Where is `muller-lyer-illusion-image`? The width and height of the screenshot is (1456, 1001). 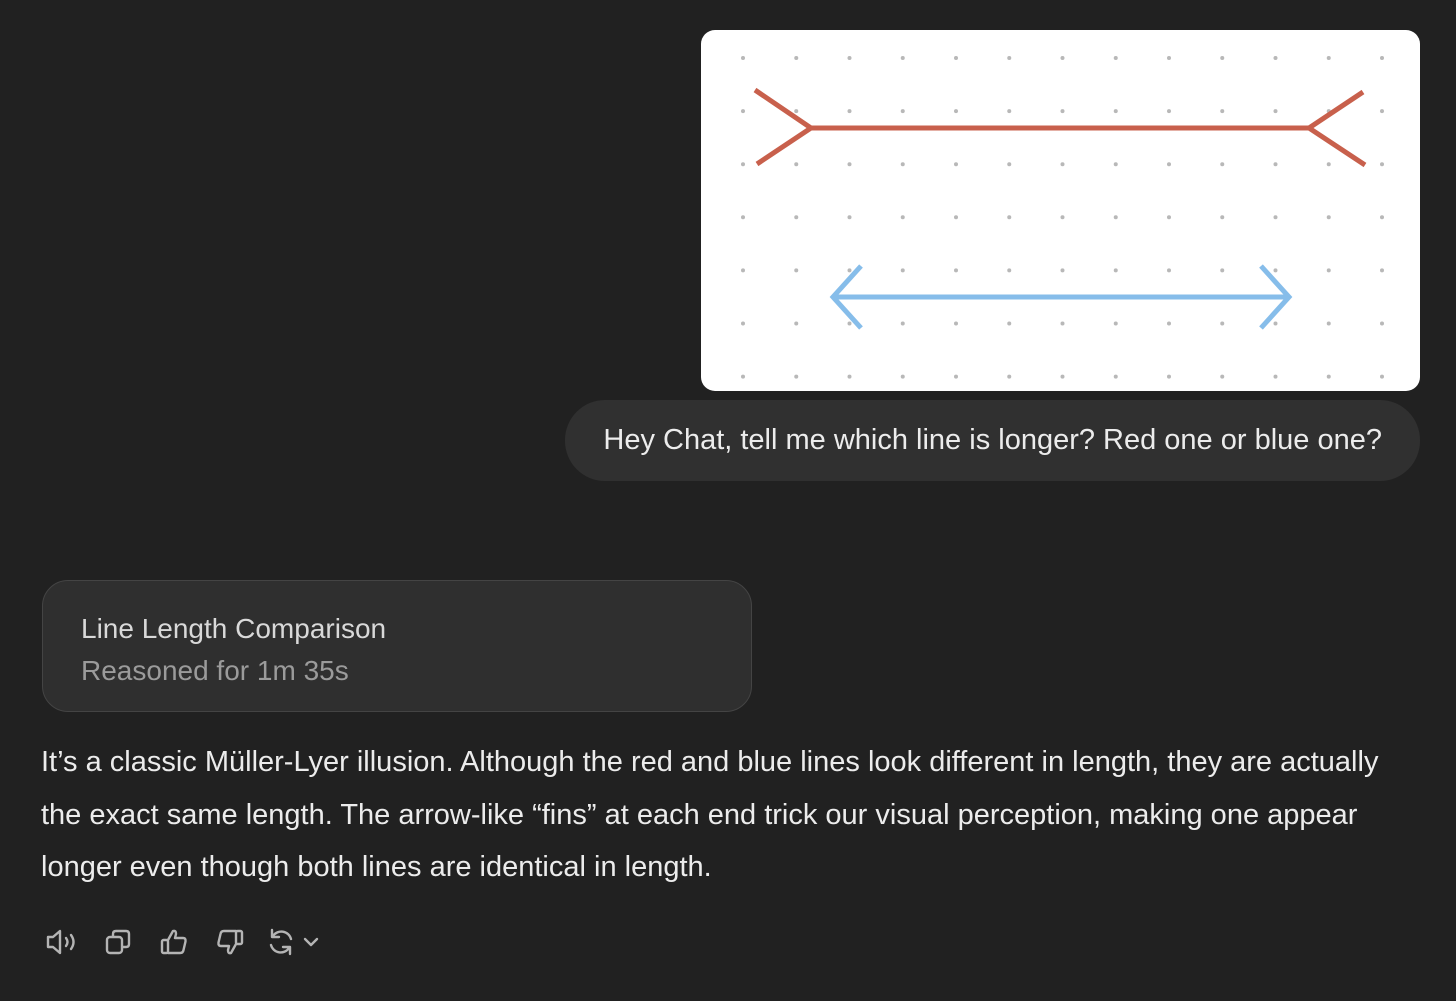
muller-lyer-illusion-image is located at coordinates (1062, 217).